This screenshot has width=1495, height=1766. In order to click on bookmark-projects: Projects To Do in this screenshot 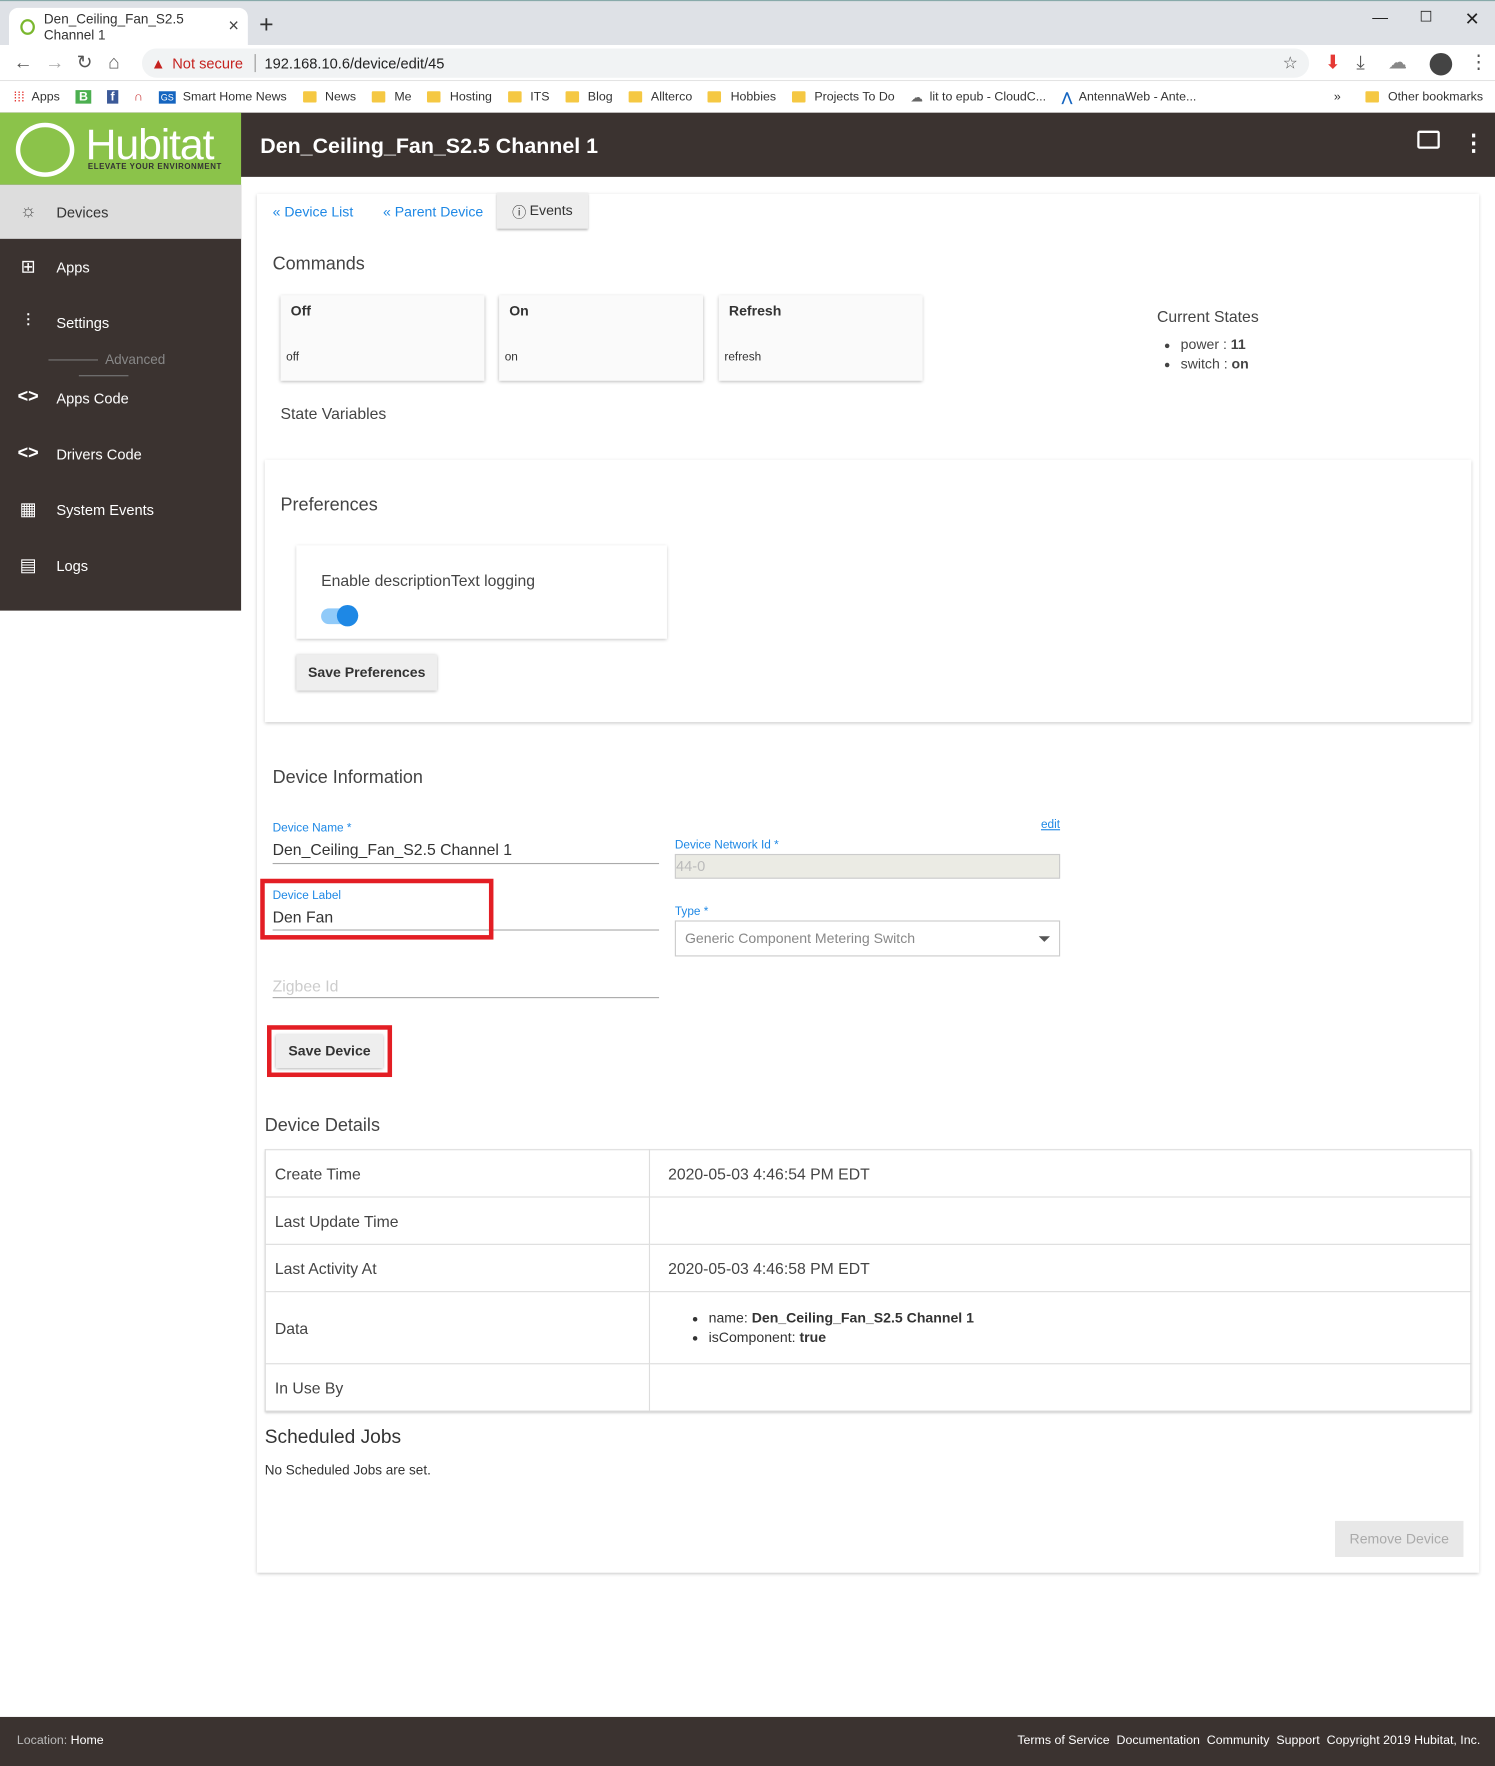, I will do `click(843, 97)`.